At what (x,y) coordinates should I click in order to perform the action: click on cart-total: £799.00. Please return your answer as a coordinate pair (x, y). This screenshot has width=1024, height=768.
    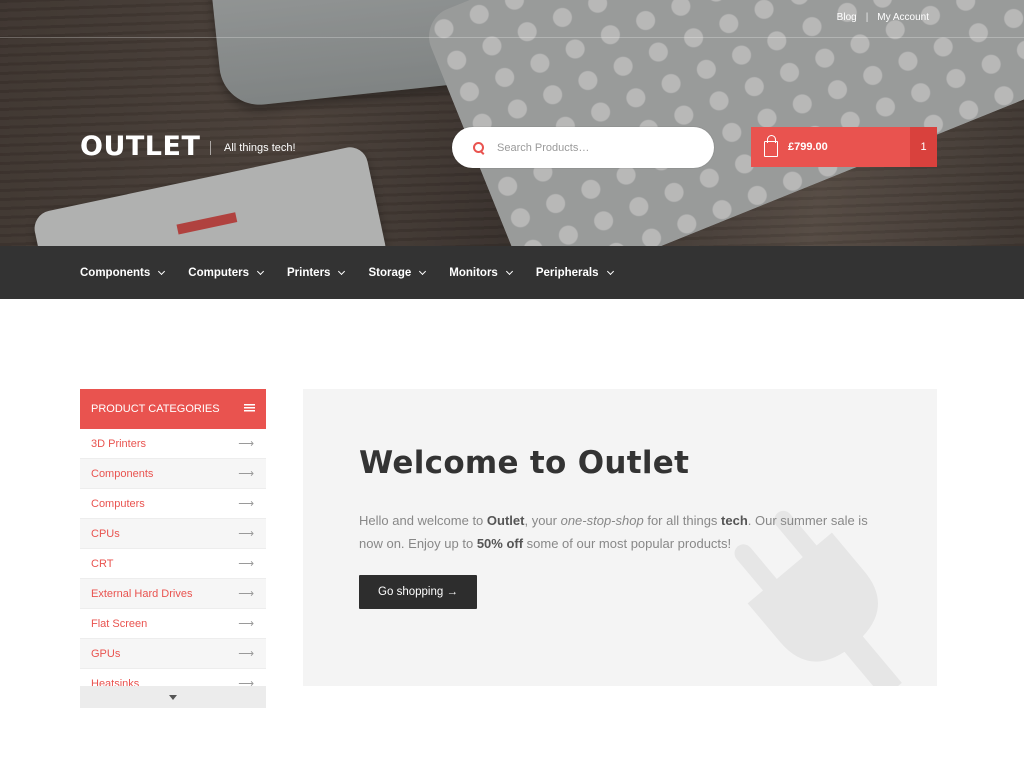
    Looking at the image, I should click on (808, 147).